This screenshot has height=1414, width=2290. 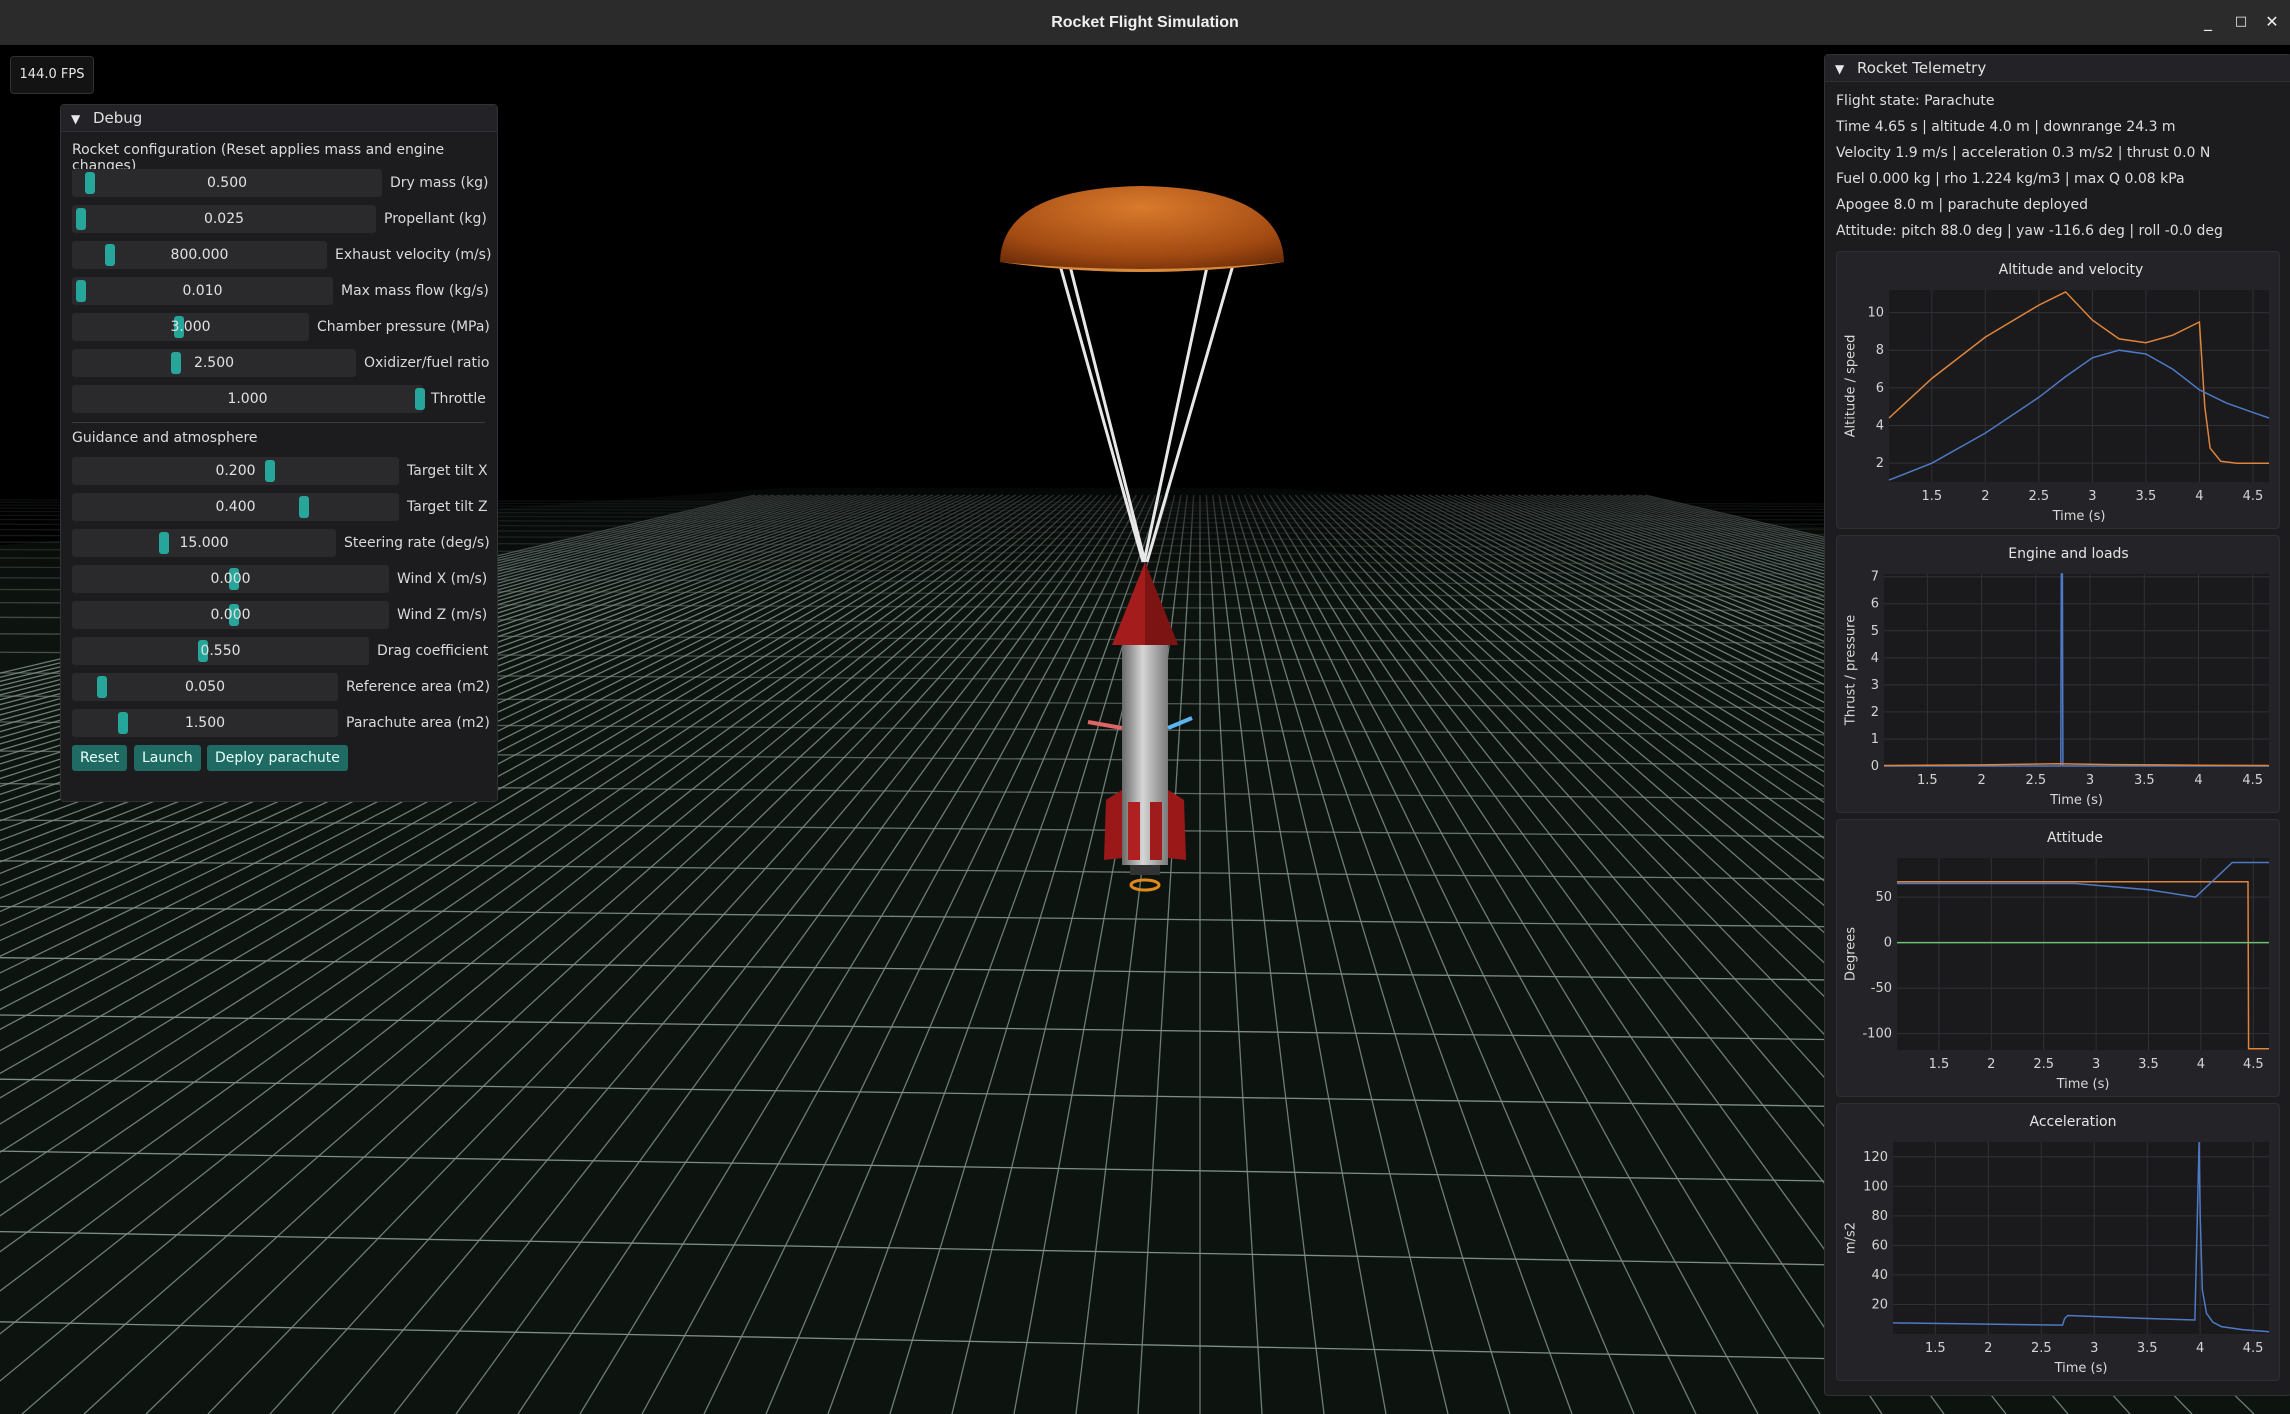 What do you see at coordinates (1145, 23) in the screenshot?
I see `window-titlebar: Rocket Flight Simulation _ □ ✕` at bounding box center [1145, 23].